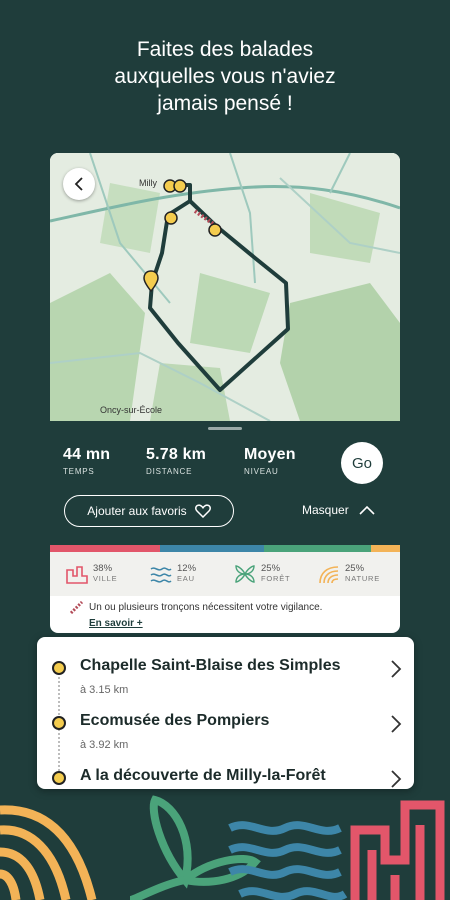 The image size is (450, 900). Describe the element at coordinates (161, 575) in the screenshot. I see `water-icon` at that location.